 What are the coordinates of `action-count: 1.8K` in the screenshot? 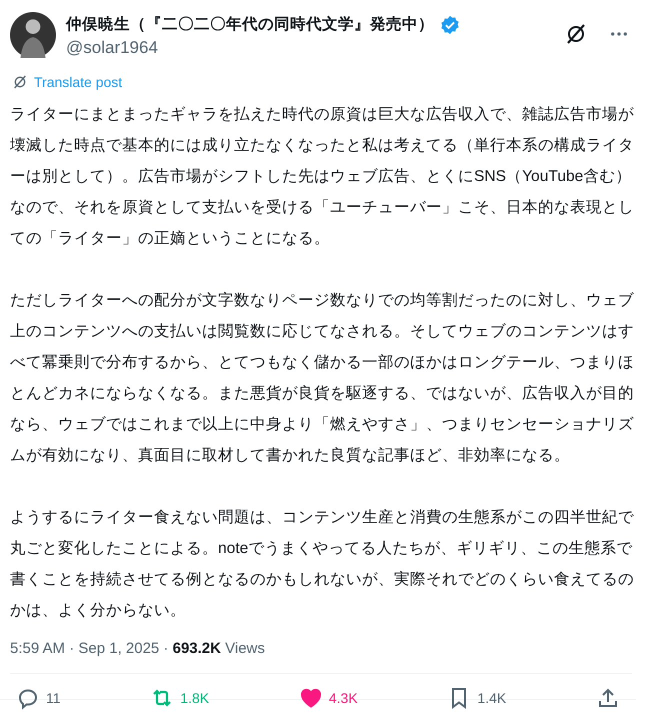 It's located at (195, 698).